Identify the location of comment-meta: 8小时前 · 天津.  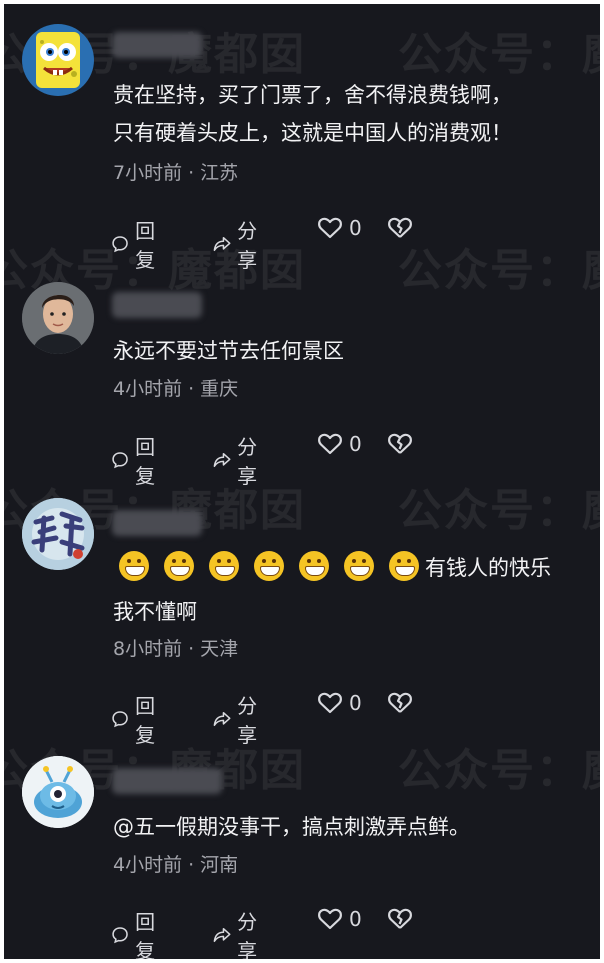
(176, 649).